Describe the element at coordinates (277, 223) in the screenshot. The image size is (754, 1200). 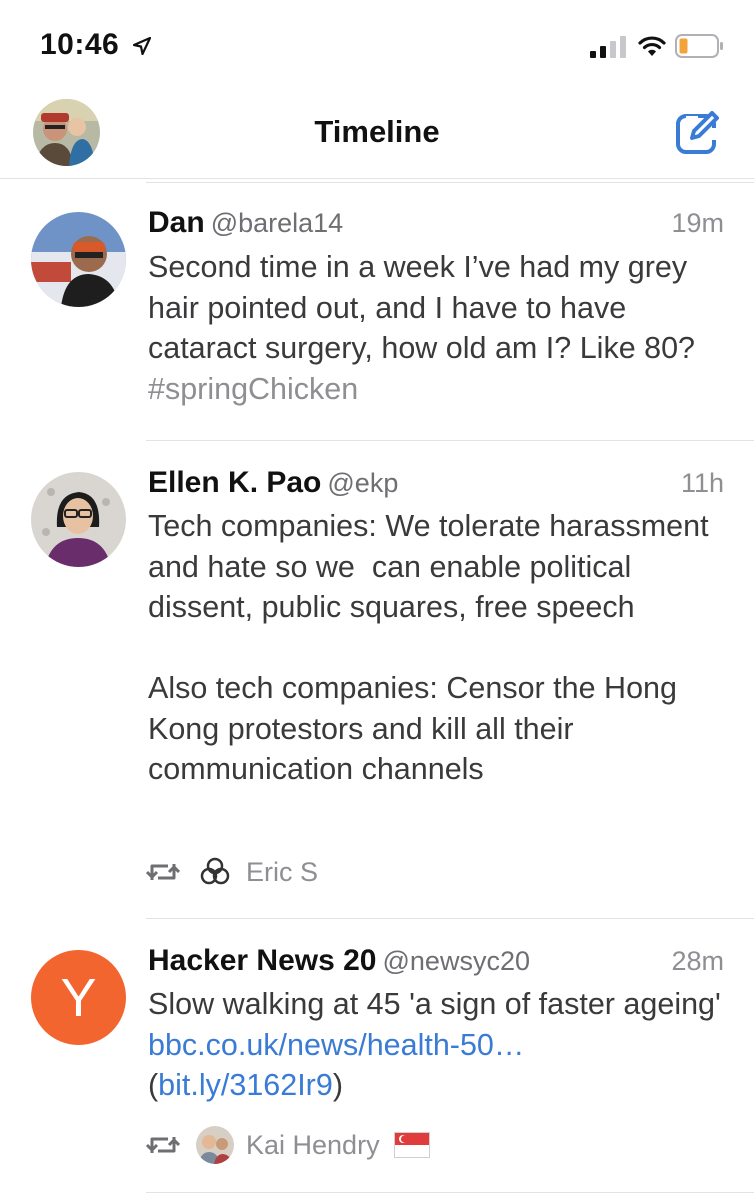
I see `author-handle: @barela14` at that location.